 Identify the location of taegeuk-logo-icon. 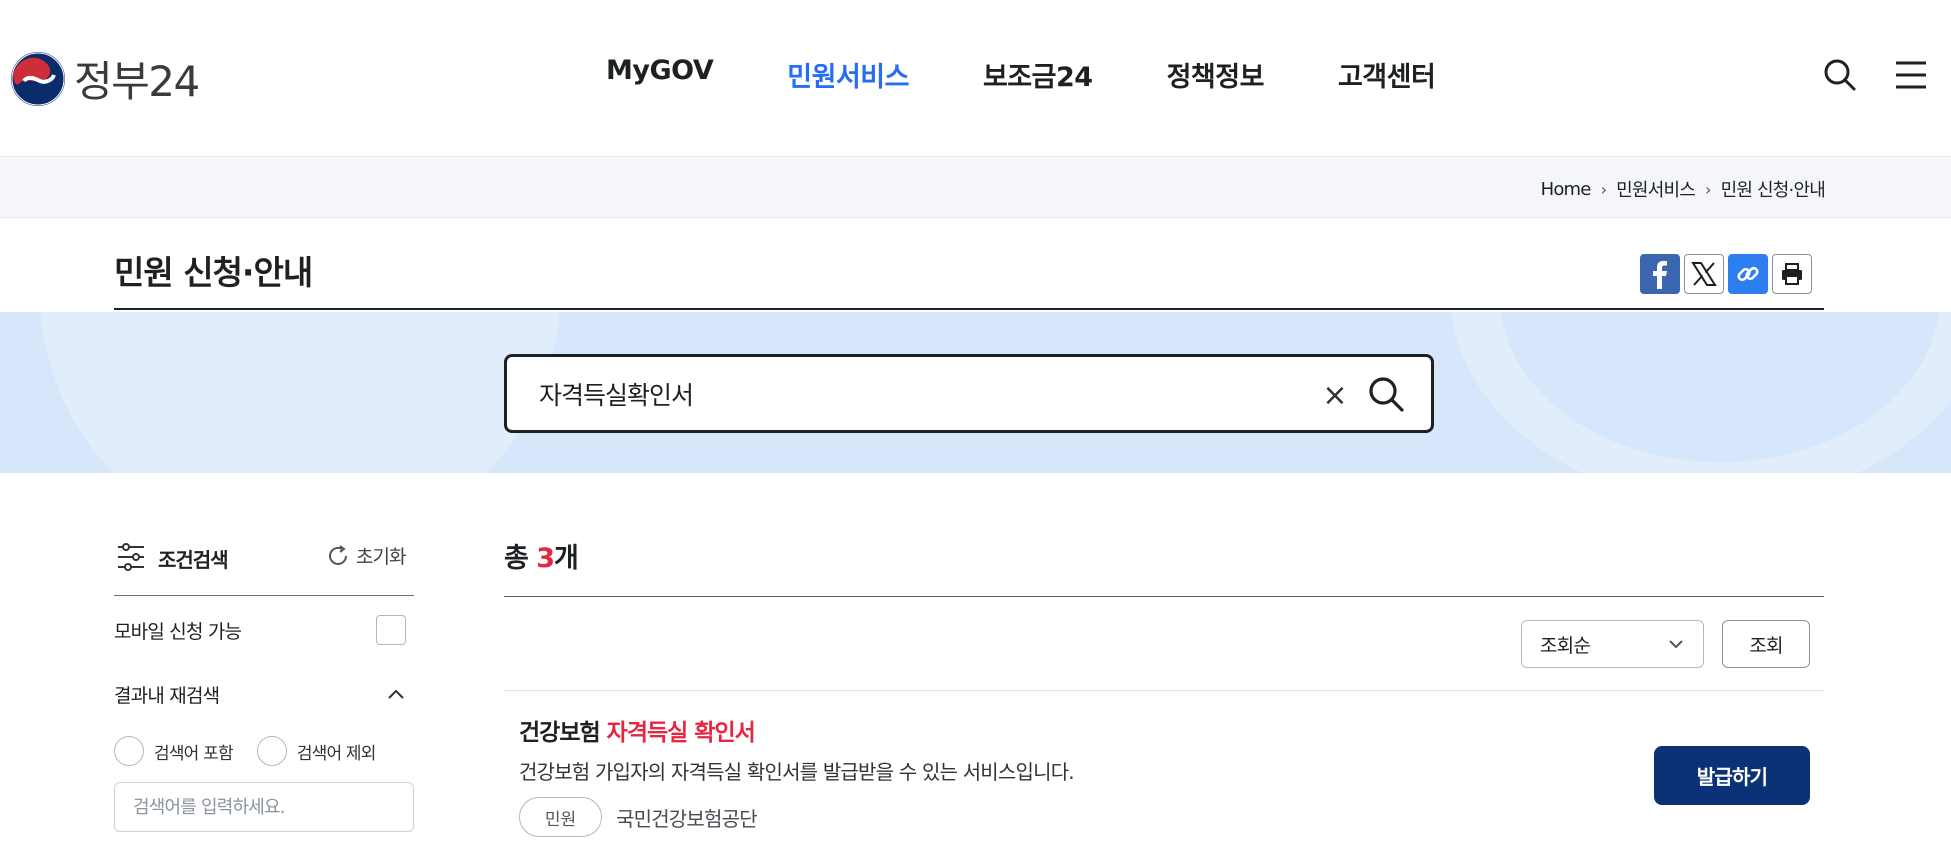
(38, 78).